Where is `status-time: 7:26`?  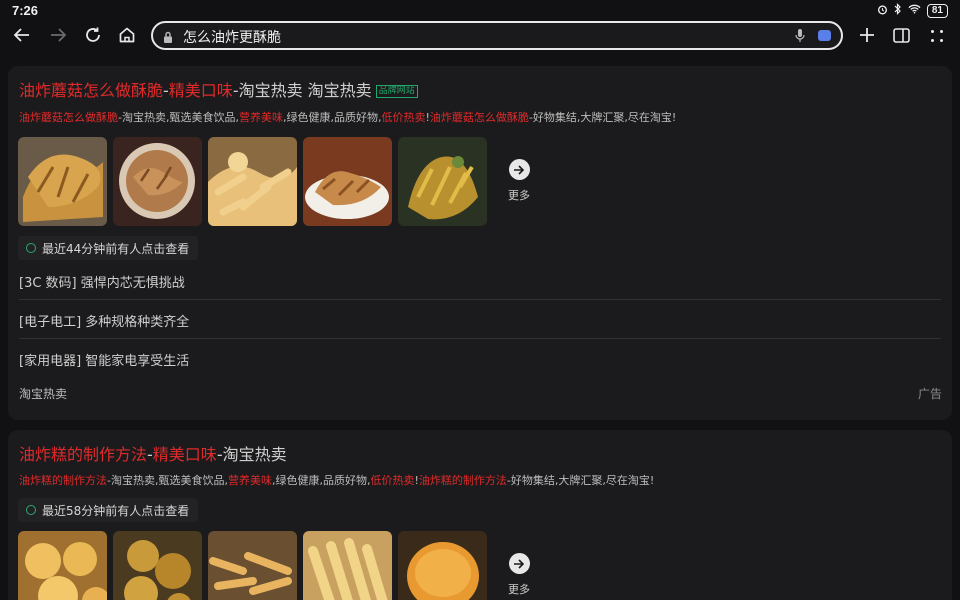 status-time: 7:26 is located at coordinates (25, 10).